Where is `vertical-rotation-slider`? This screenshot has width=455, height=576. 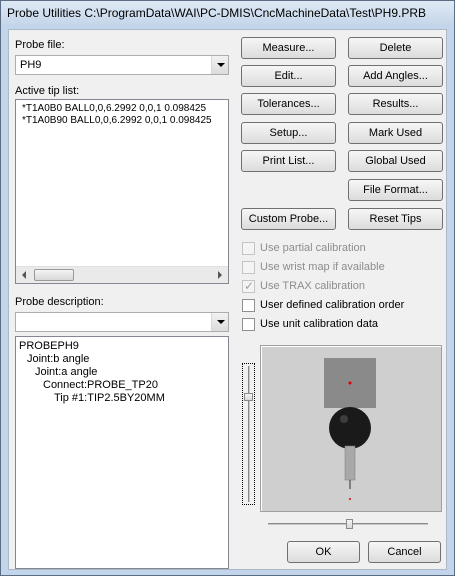 vertical-rotation-slider is located at coordinates (248, 434).